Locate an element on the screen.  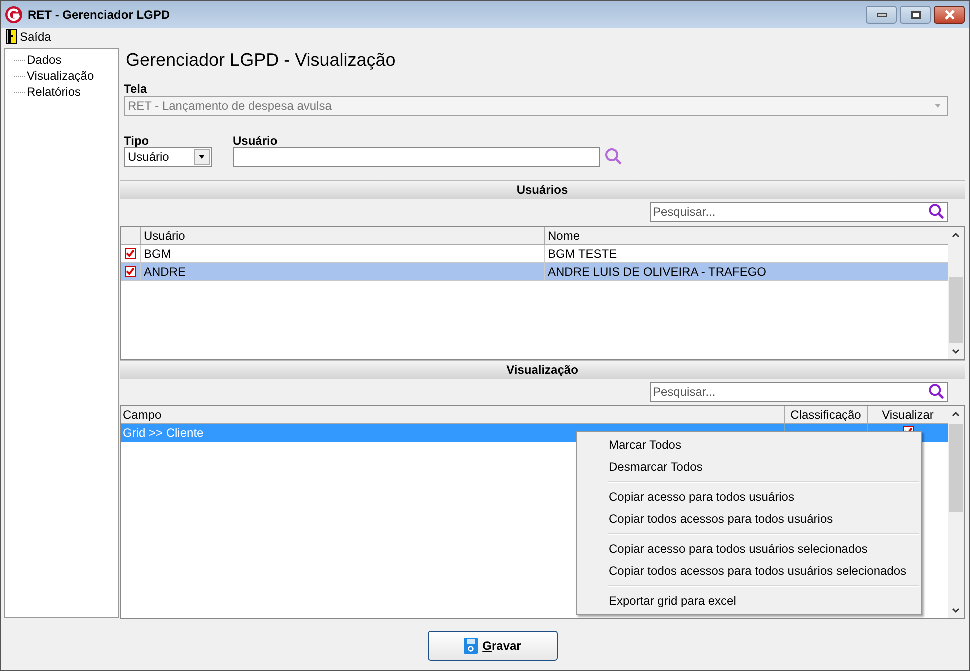
table-cell: ANDRE is located at coordinates (343, 271).